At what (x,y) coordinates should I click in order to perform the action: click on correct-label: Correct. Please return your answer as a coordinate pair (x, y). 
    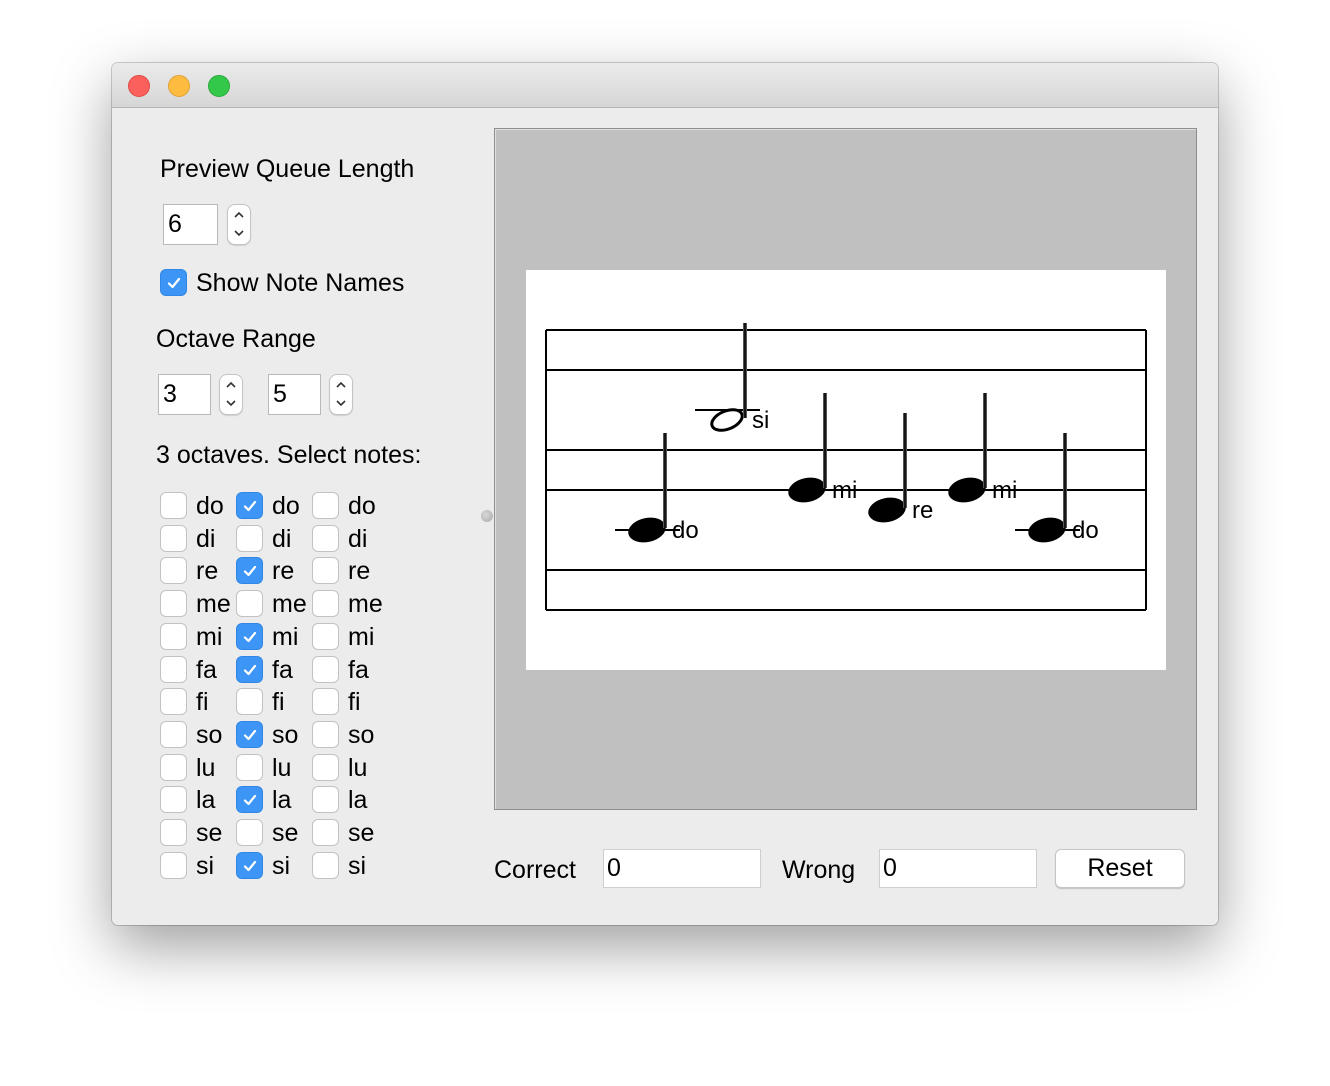
    Looking at the image, I should click on (535, 870).